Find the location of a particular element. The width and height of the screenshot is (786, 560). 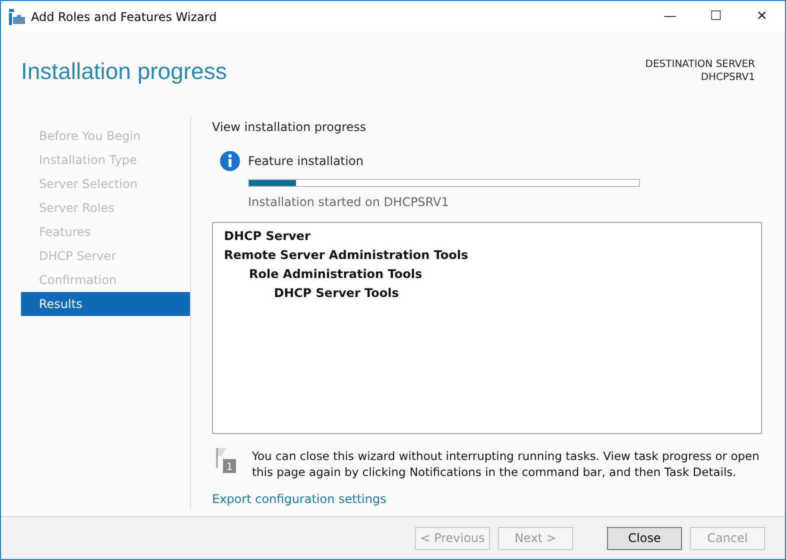

minimize-button: — is located at coordinates (670, 16).